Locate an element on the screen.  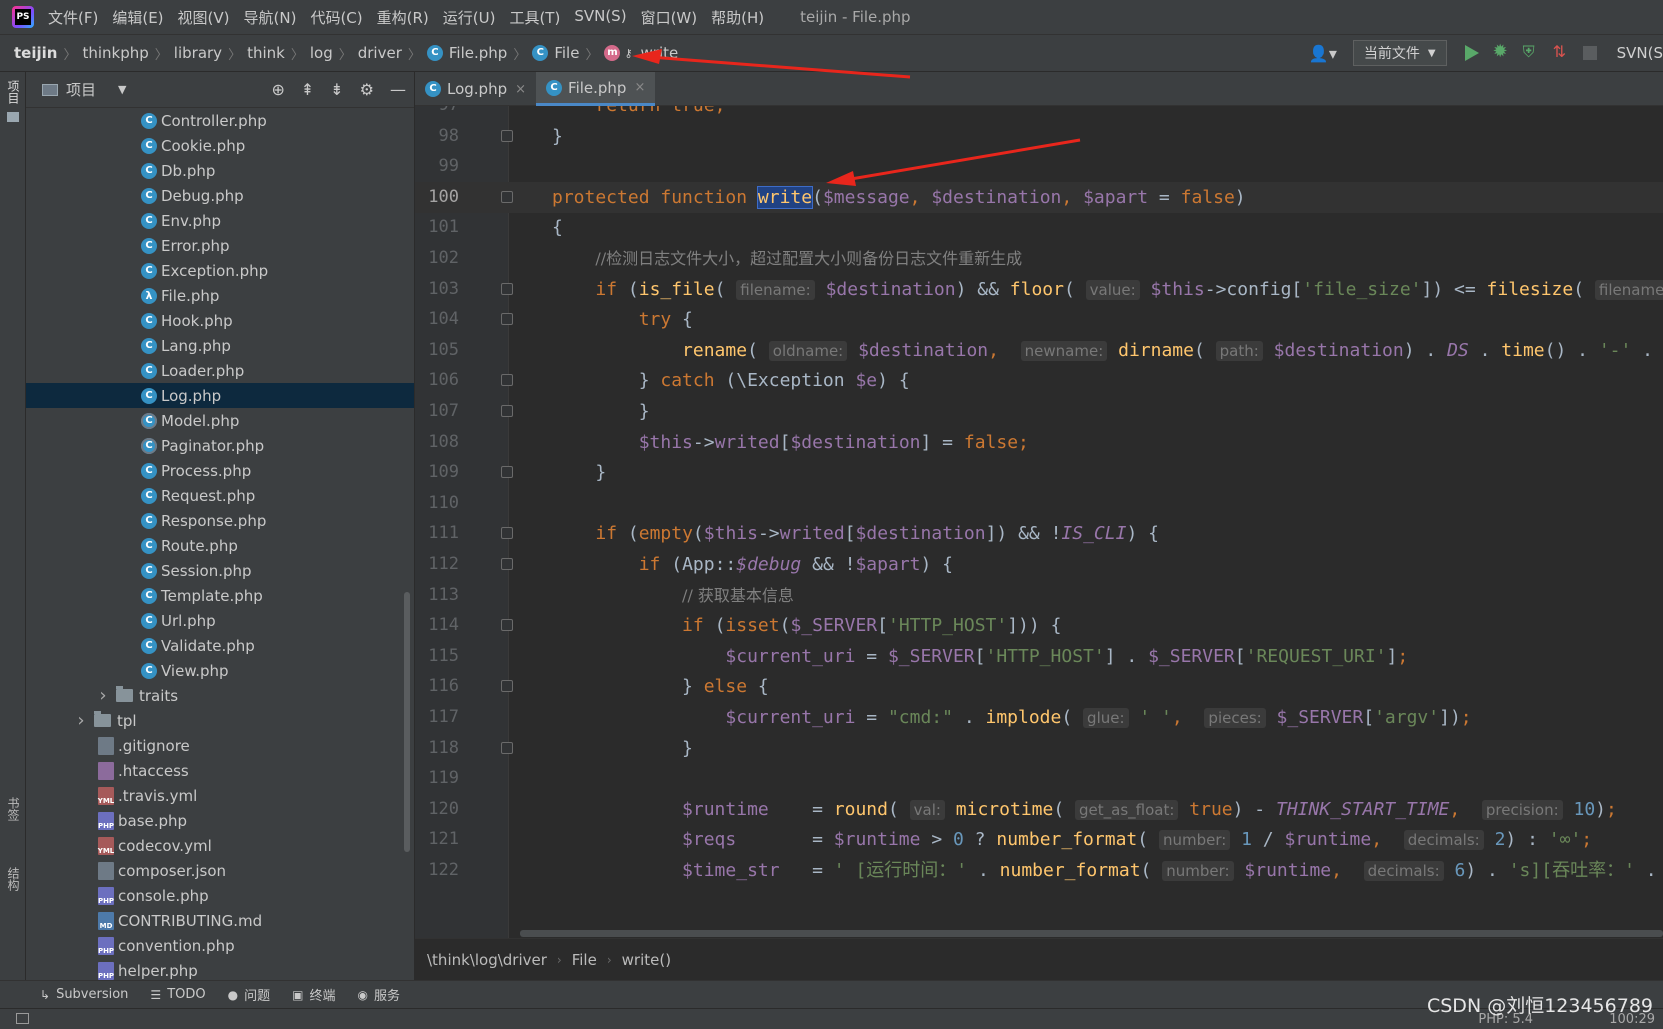
breadcrumb-item: C File is located at coordinates (555, 53).